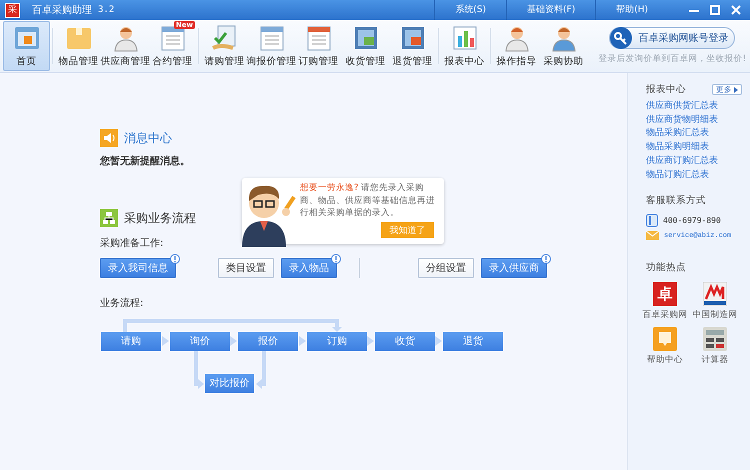 The image size is (750, 470). I want to click on section-title: 客服联系方式, so click(676, 201).